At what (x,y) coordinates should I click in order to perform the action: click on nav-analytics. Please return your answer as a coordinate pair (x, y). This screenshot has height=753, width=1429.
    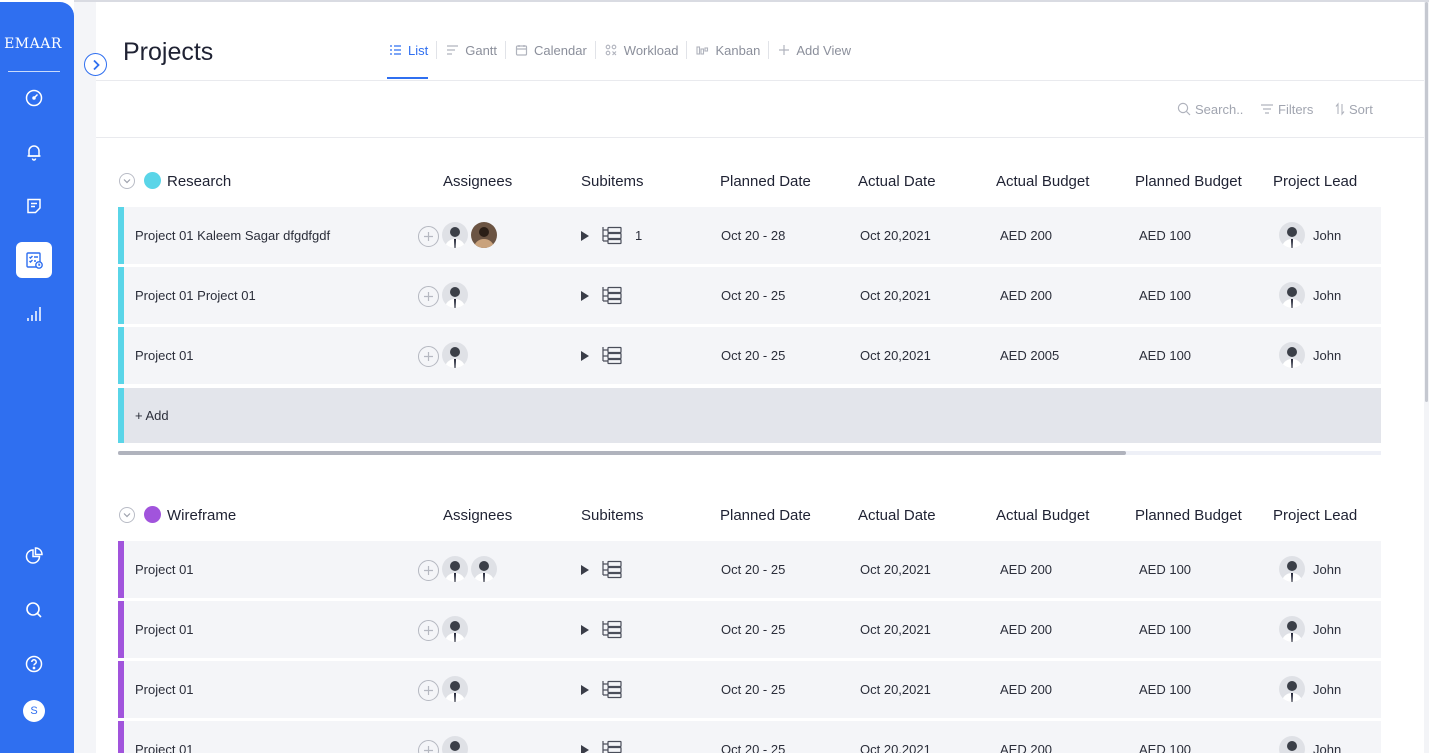
    Looking at the image, I should click on (34, 556).